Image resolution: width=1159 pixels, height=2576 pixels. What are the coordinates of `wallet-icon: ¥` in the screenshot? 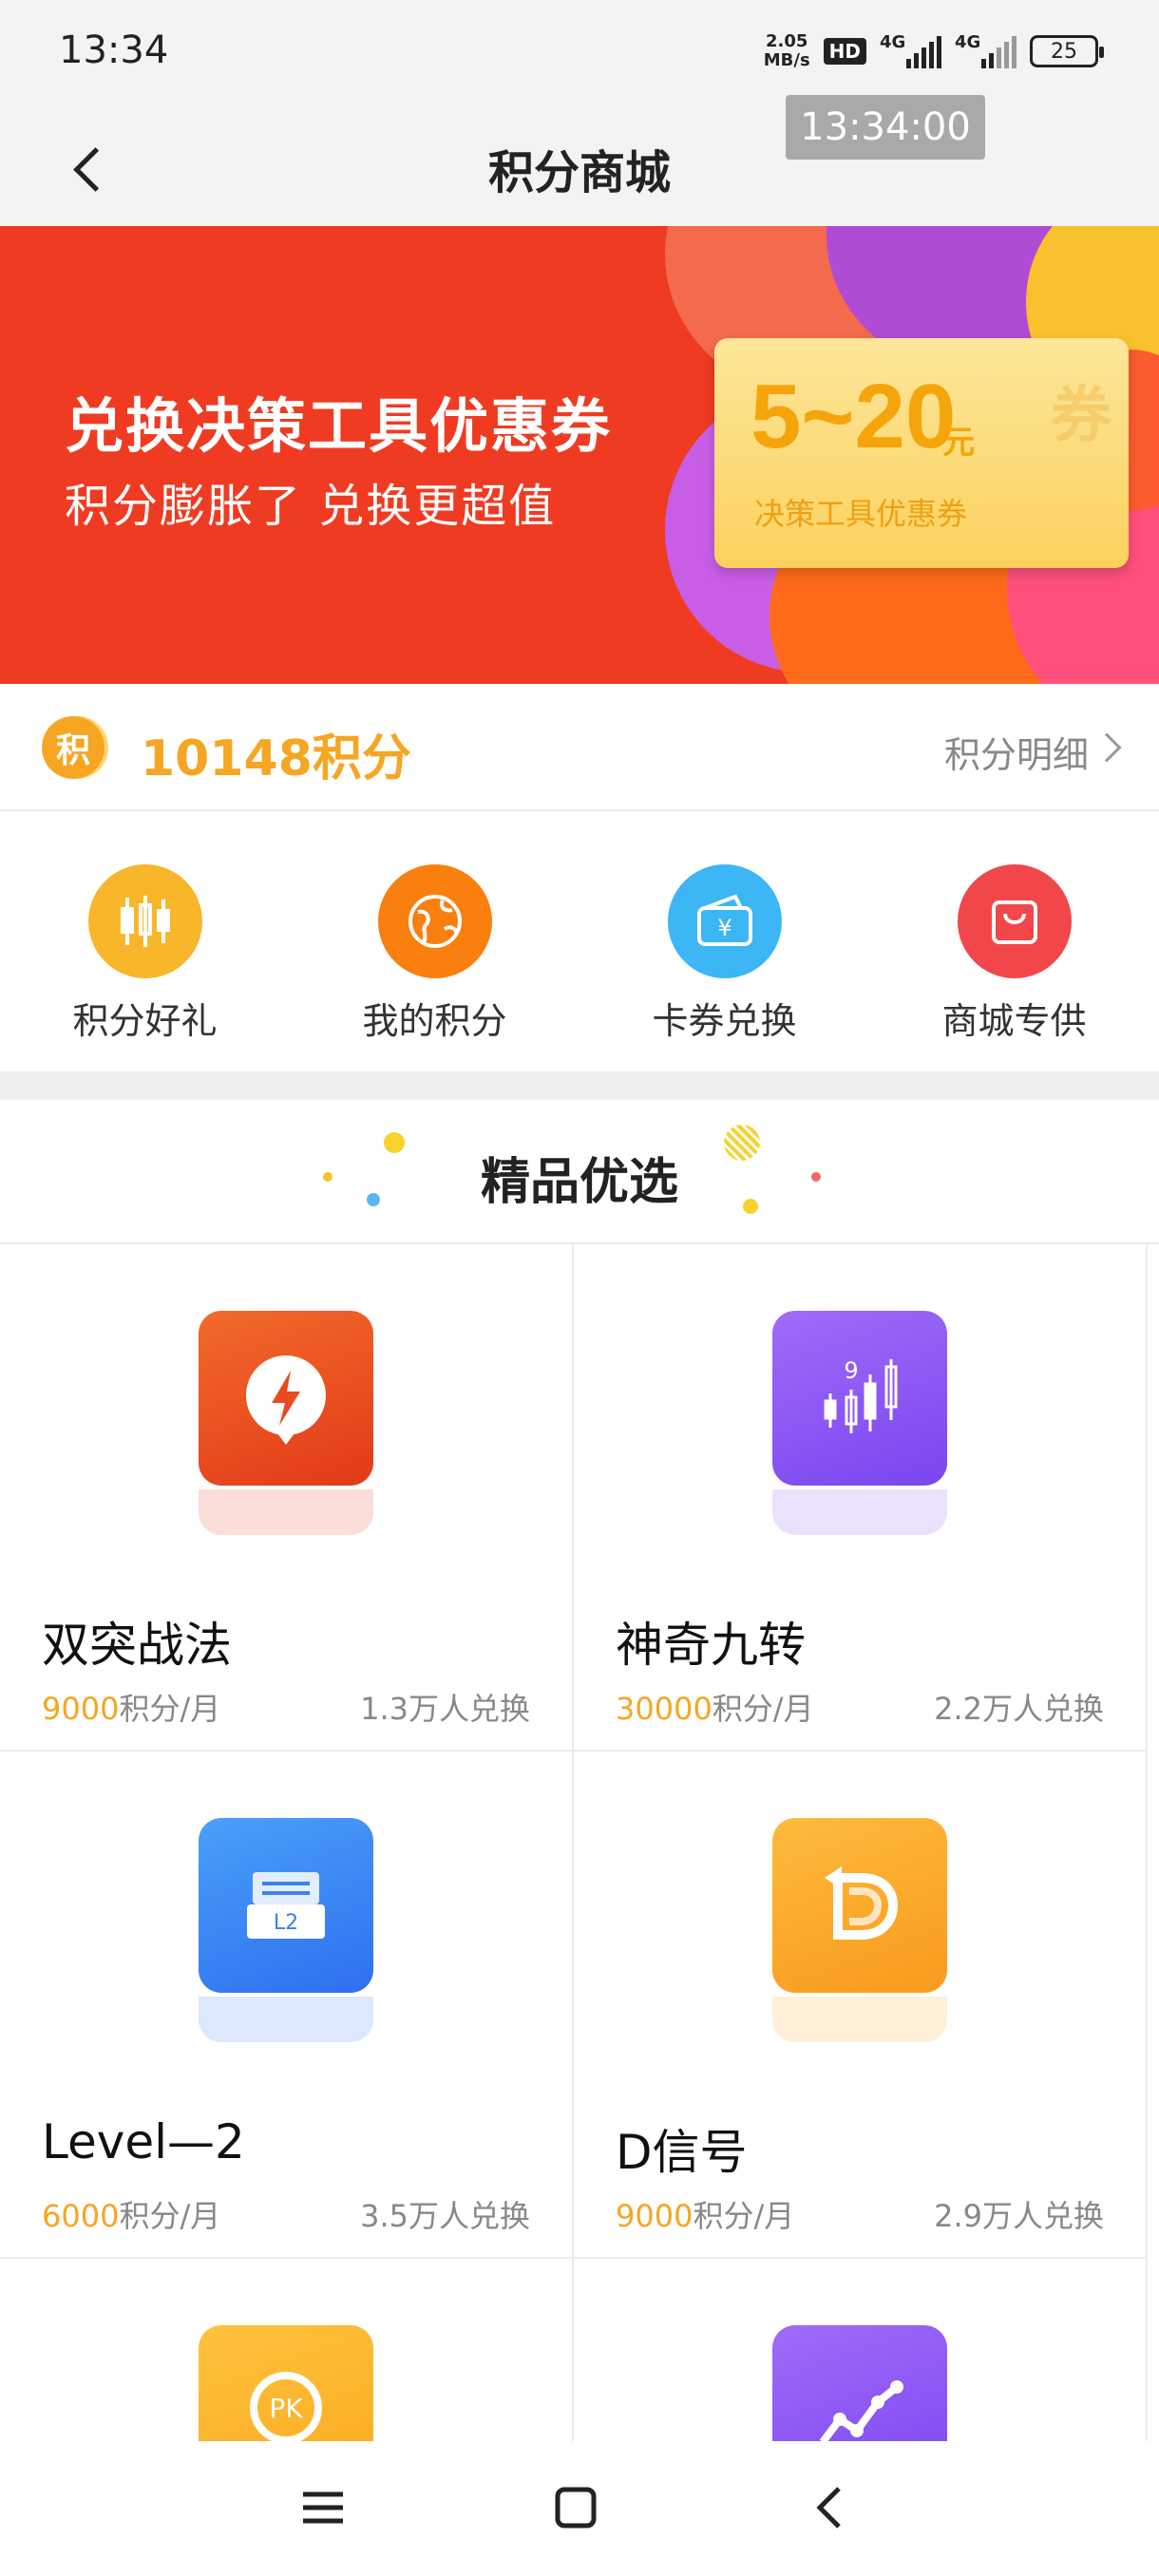 It's located at (724, 921).